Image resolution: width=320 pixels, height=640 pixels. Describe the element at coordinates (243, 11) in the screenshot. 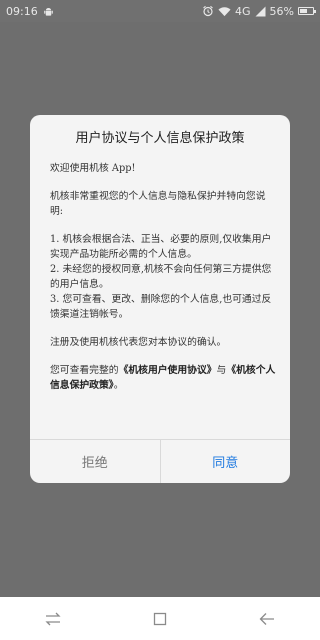

I see `network-type: 4G` at that location.